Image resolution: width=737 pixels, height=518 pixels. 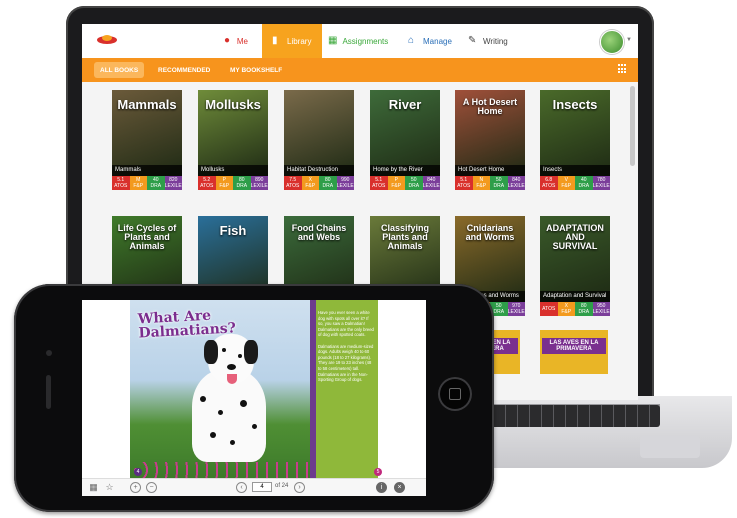 I want to click on level-lexile: 890 LEXILE, so click(x=259, y=183).